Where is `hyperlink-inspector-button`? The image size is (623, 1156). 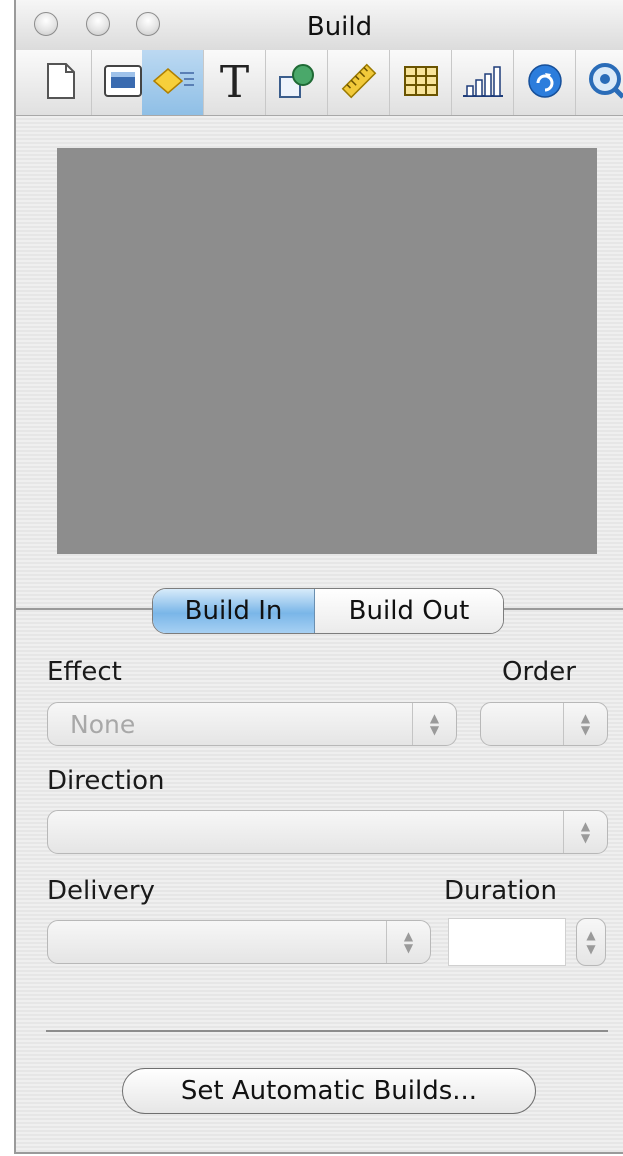 hyperlink-inspector-button is located at coordinates (545, 82).